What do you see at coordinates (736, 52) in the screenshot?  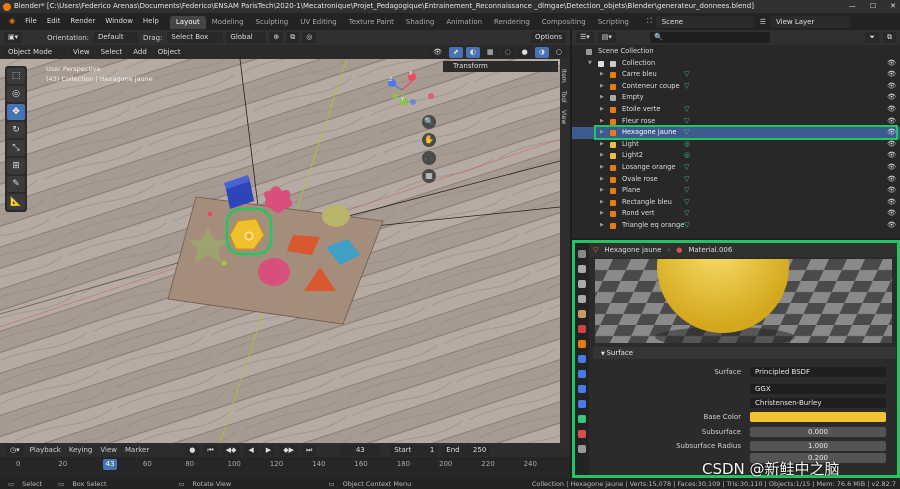 I see `outliner-row-scene-collection: Scene Collection` at bounding box center [736, 52].